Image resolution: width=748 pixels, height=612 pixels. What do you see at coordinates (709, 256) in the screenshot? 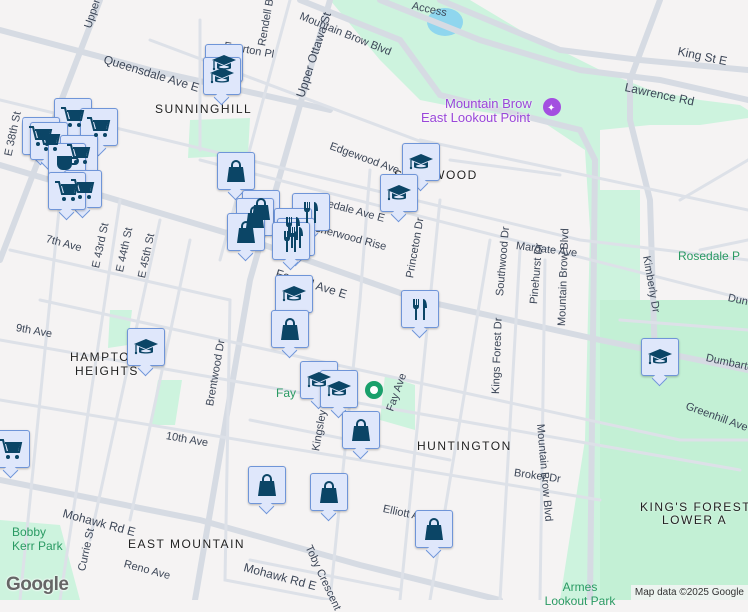
I see `park-label: Rosedale P` at bounding box center [709, 256].